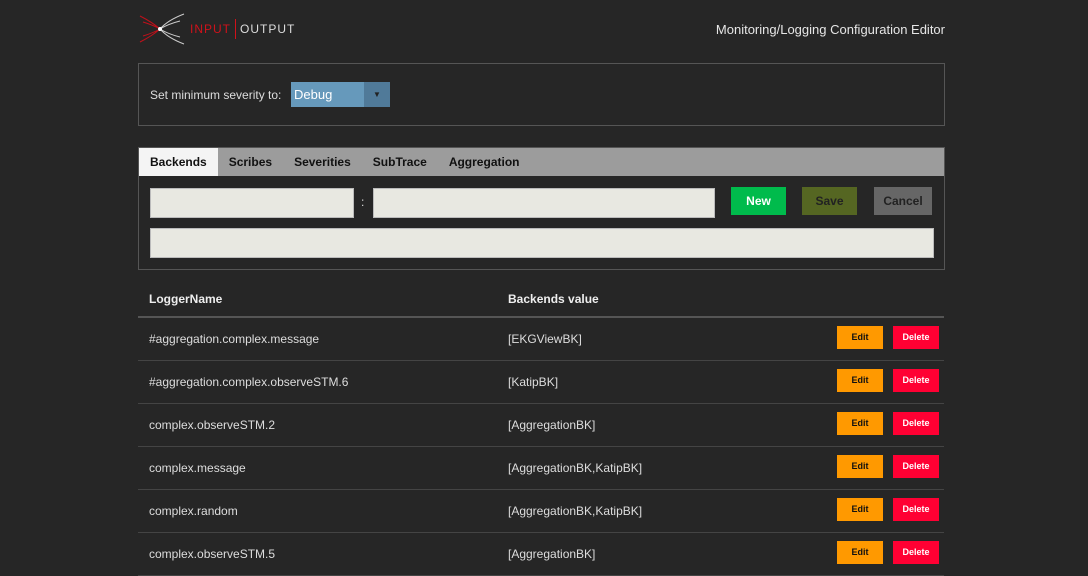 This screenshot has height=576, width=1088. I want to click on tab-backends: Backends, so click(178, 162).